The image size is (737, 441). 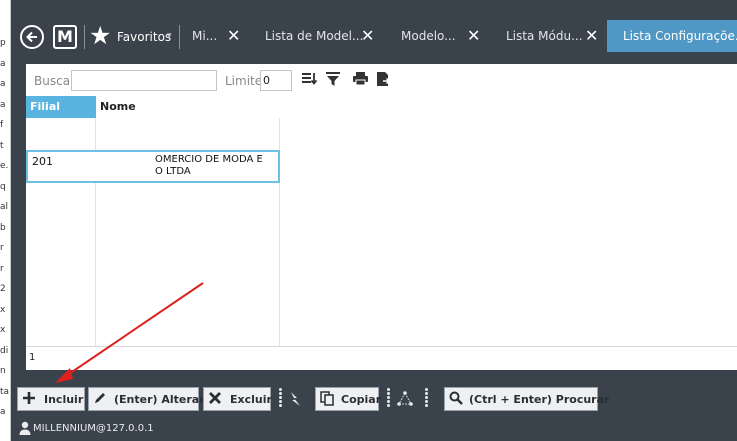 I want to click on background-text-fragment: e., so click(x=4, y=166).